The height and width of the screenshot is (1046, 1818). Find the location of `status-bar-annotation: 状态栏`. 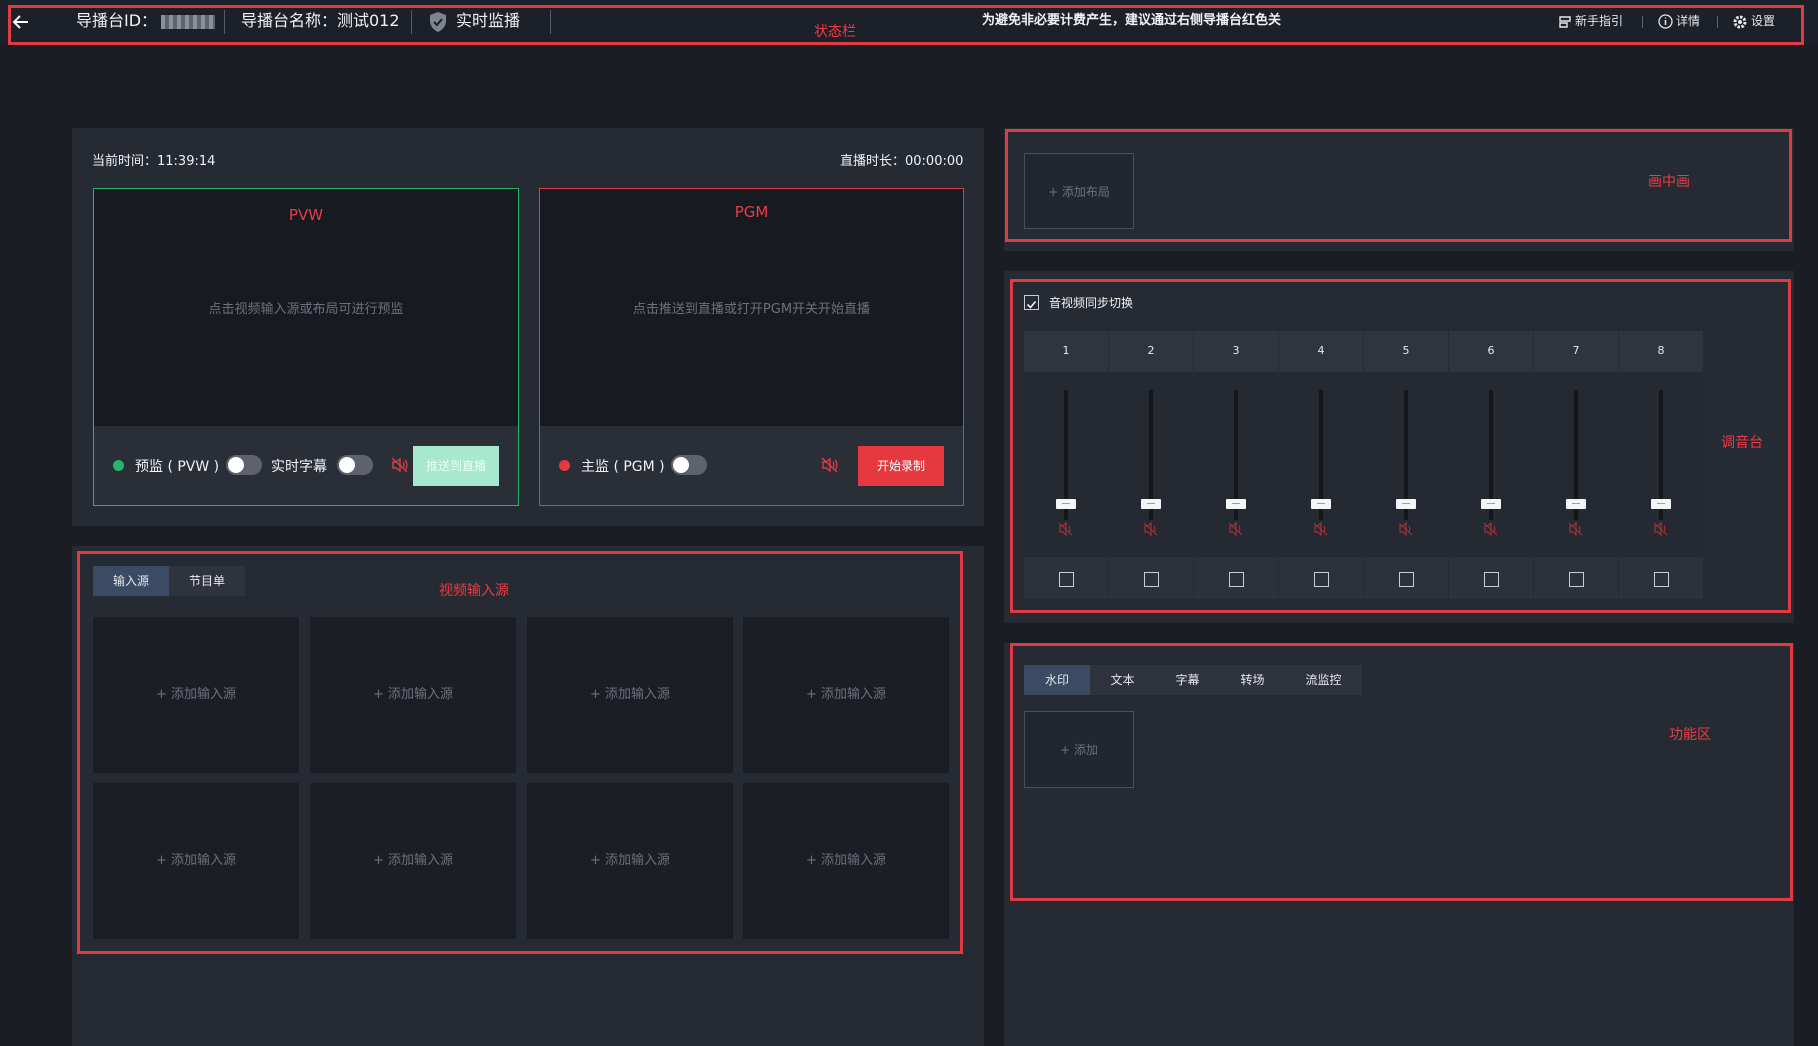

status-bar-annotation: 状态栏 is located at coordinates (835, 32).